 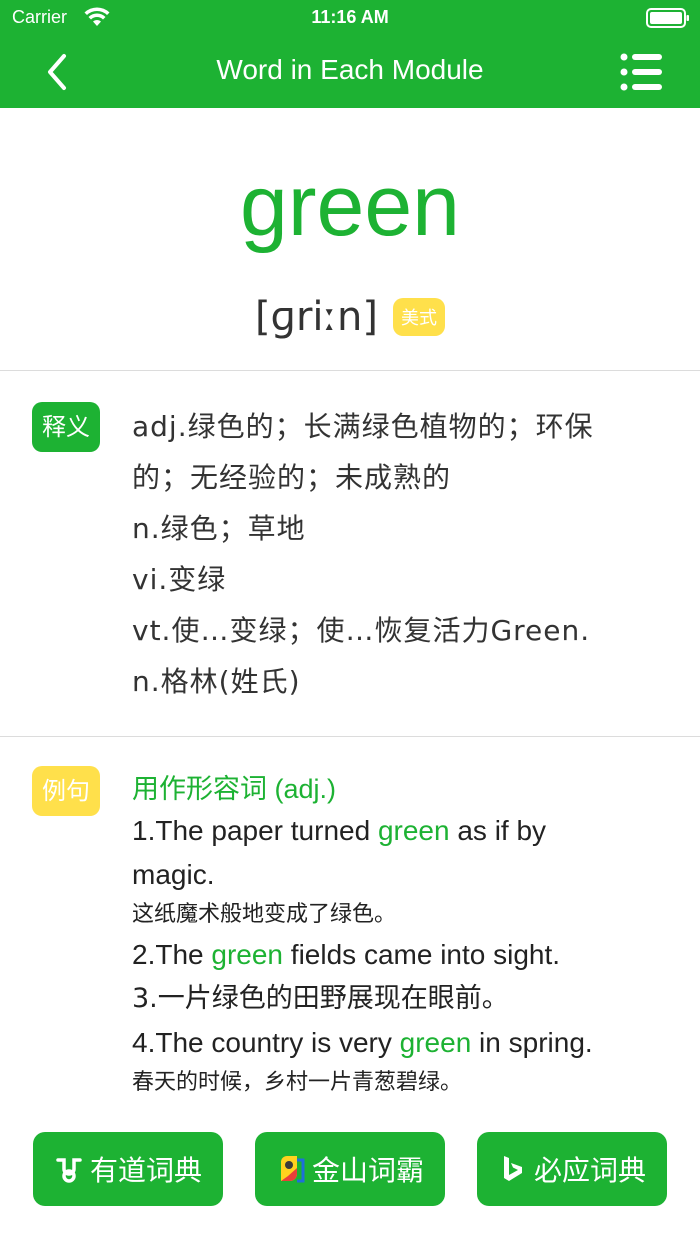 What do you see at coordinates (316, 317) in the screenshot?
I see `phonetic-transcription: [ɡriːn]` at bounding box center [316, 317].